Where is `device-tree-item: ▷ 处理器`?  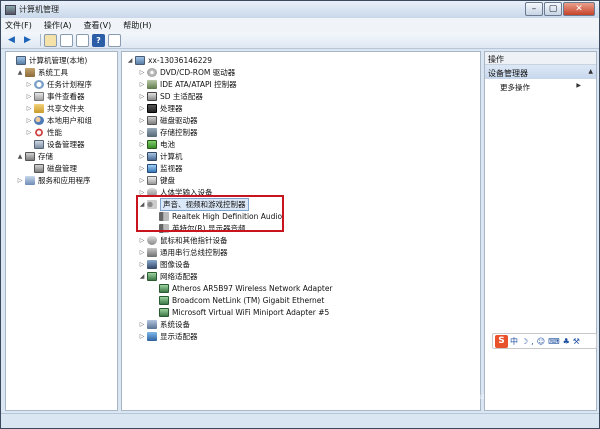
device-tree-item: ▷ 处理器 is located at coordinates (160, 108).